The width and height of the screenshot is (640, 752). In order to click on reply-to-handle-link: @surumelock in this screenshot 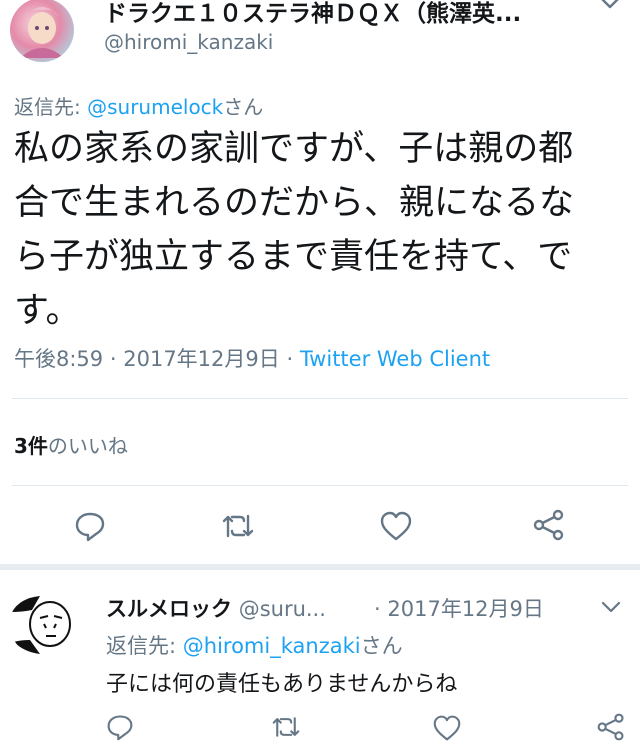, I will do `click(155, 107)`.